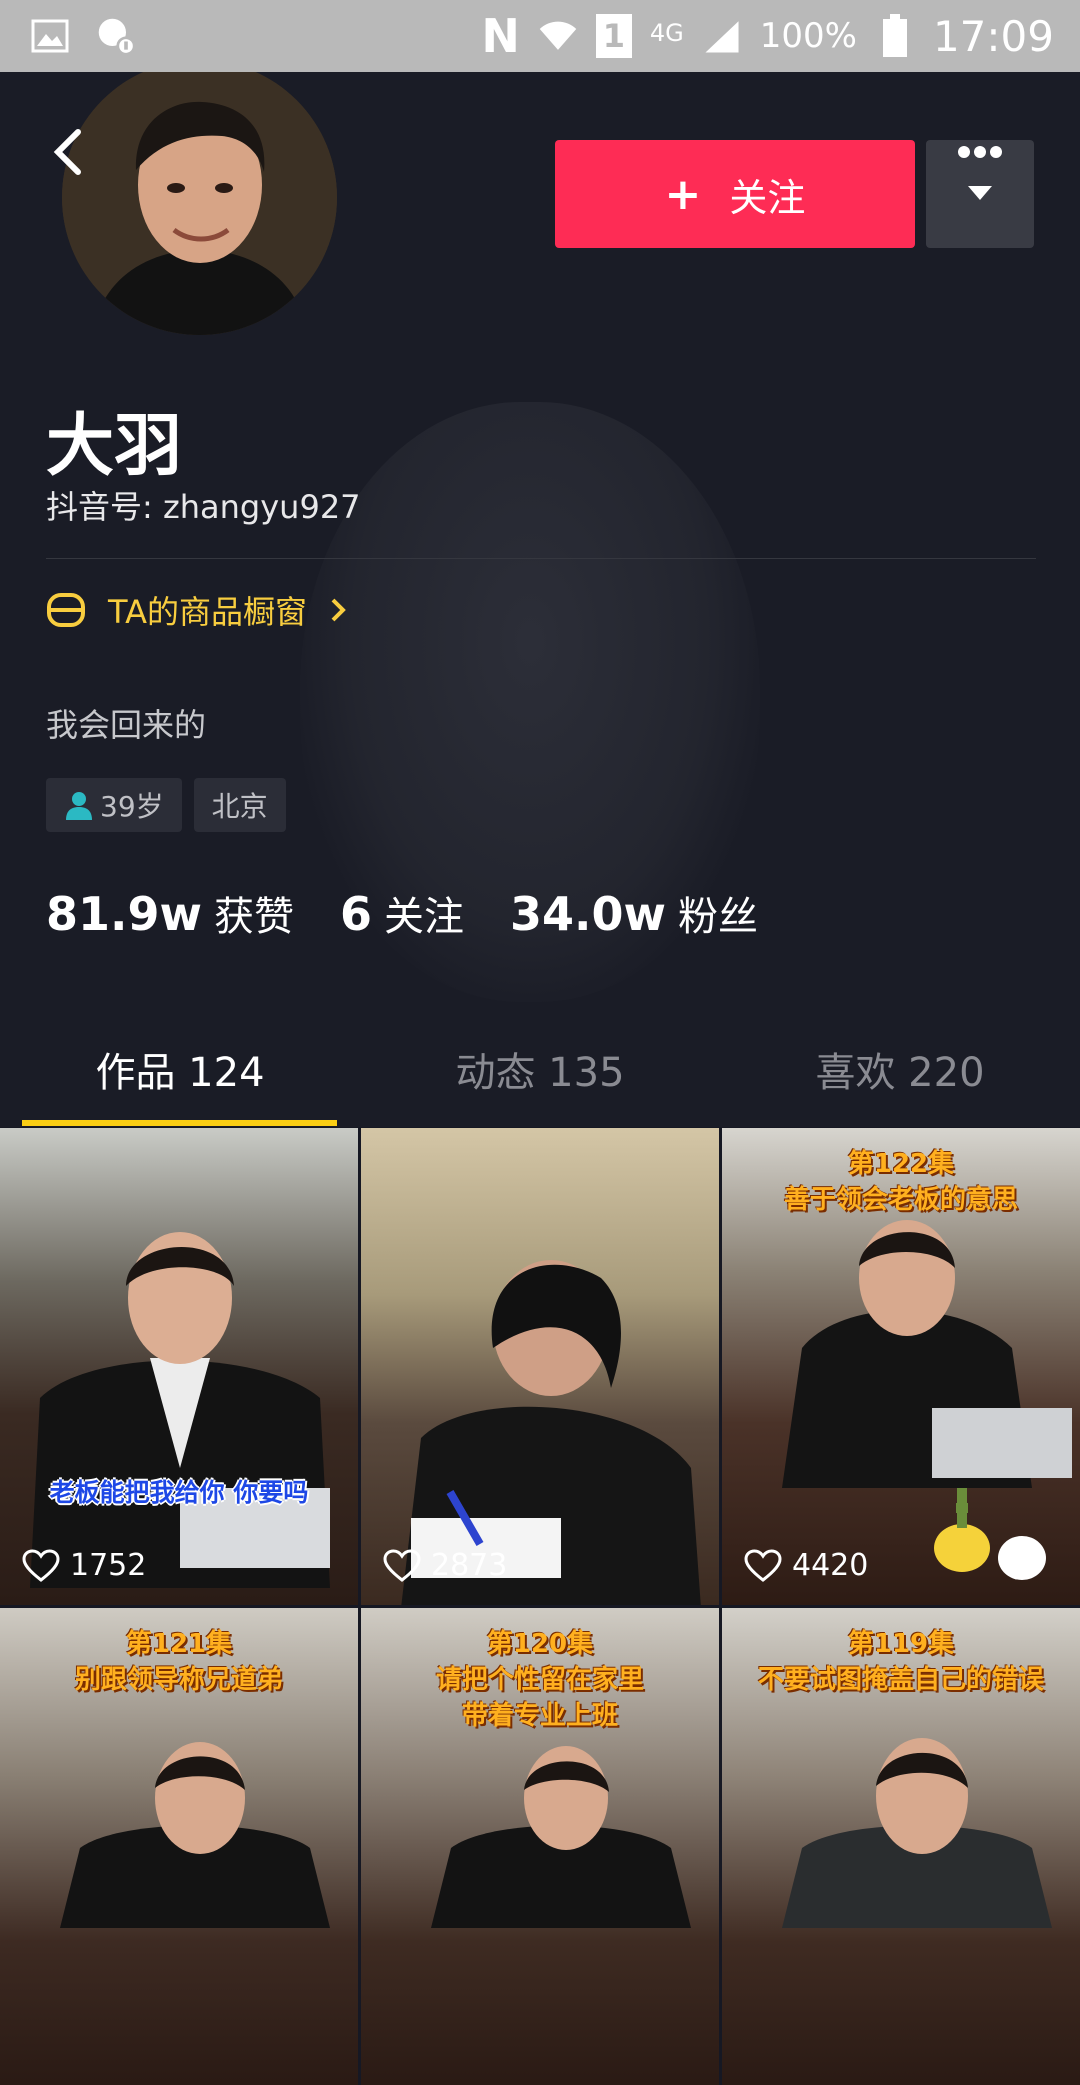 This screenshot has height=2085, width=1080. I want to click on profile-tags: 39岁 北京, so click(166, 805).